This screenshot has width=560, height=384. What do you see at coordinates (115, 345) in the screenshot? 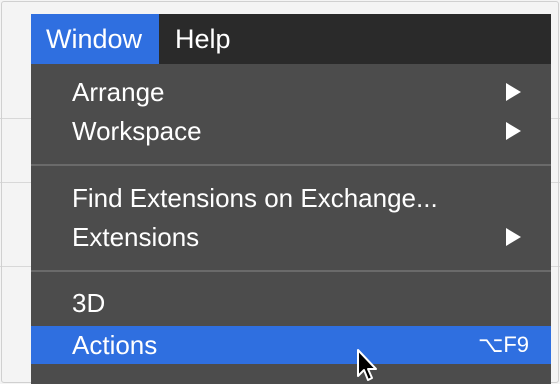
I see `menu-item-label: Actions` at bounding box center [115, 345].